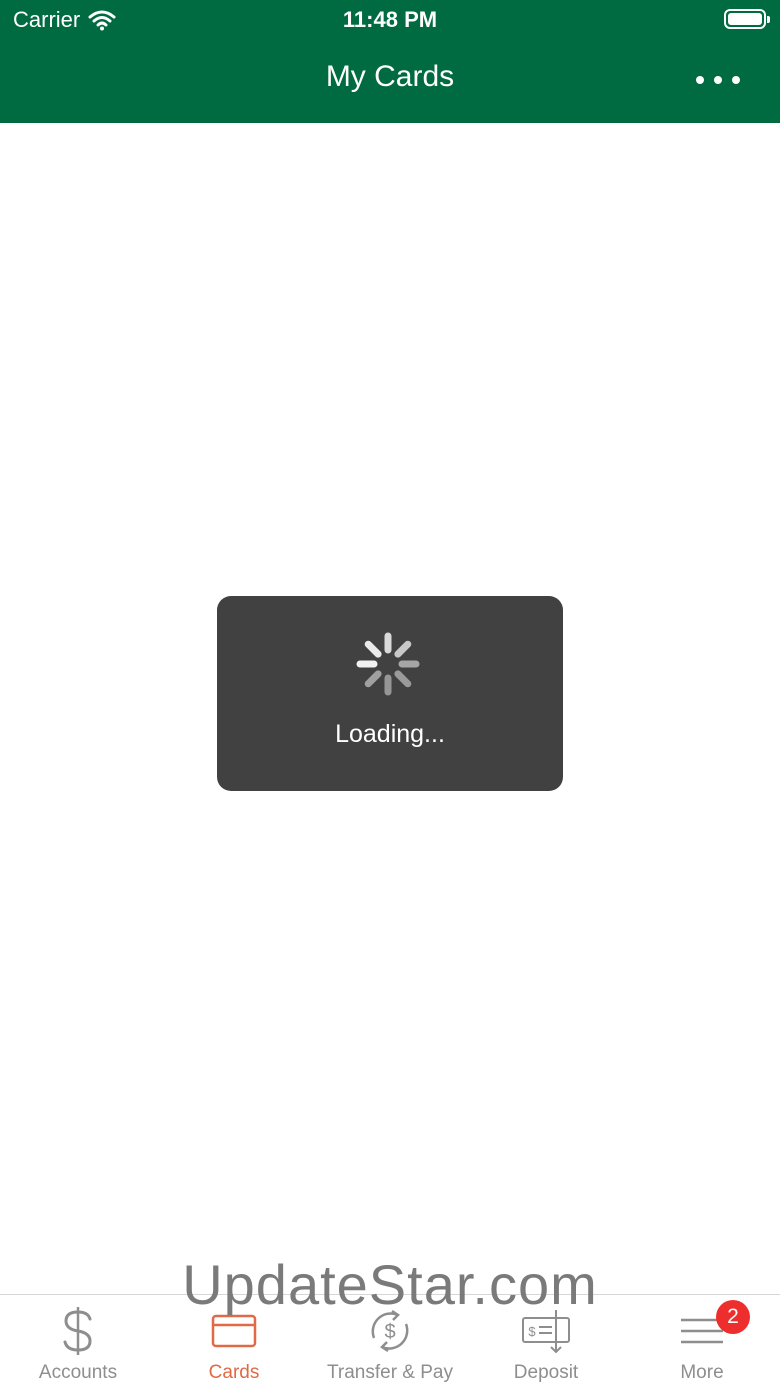 The width and height of the screenshot is (780, 1387). What do you see at coordinates (389, 1372) in the screenshot?
I see `tab-label: Transfer & Pay` at bounding box center [389, 1372].